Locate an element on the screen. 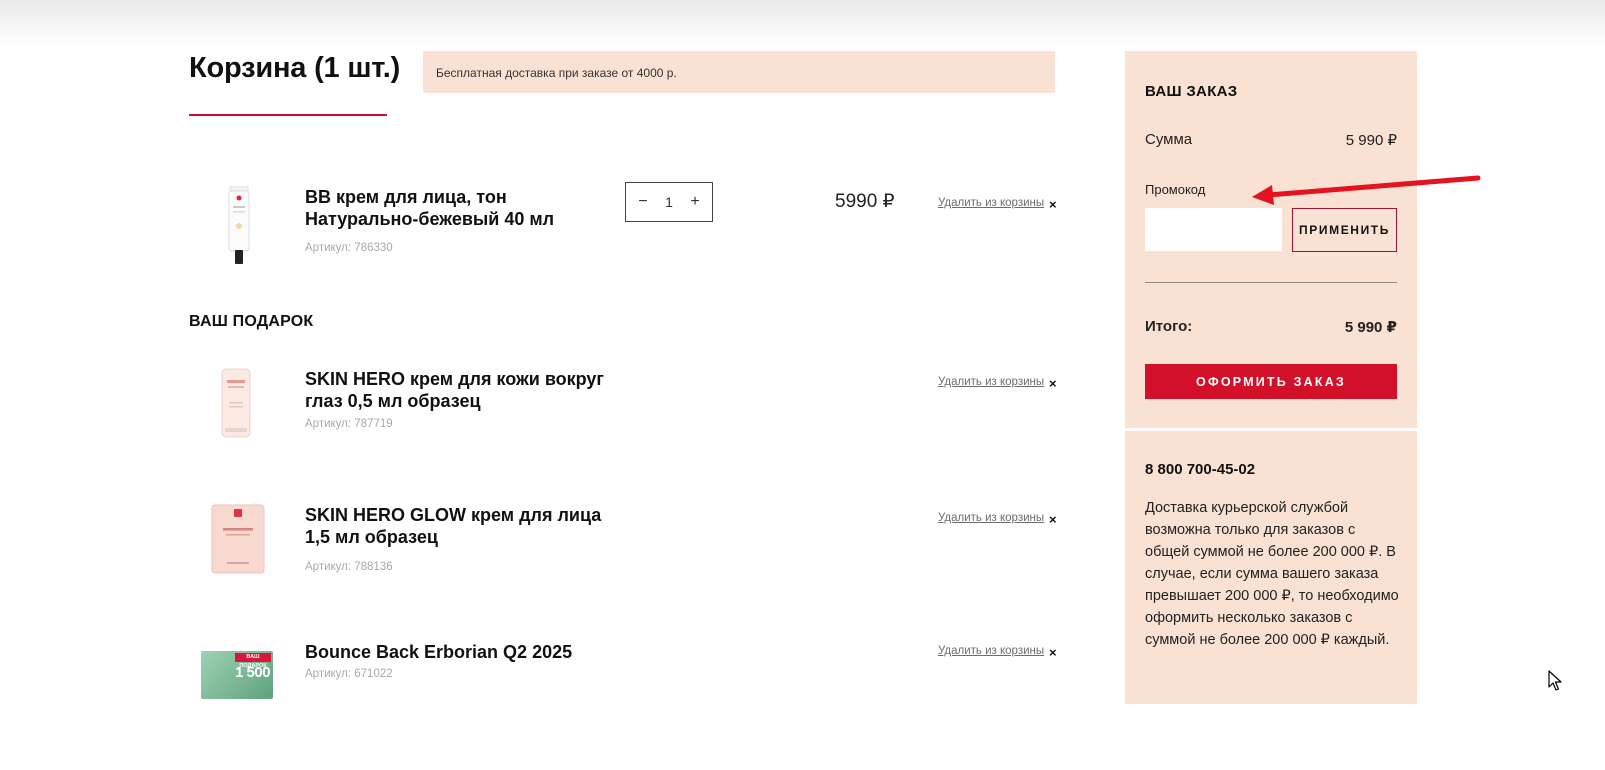 The width and height of the screenshot is (1605, 770). quantity-value: 1 is located at coordinates (669, 202).